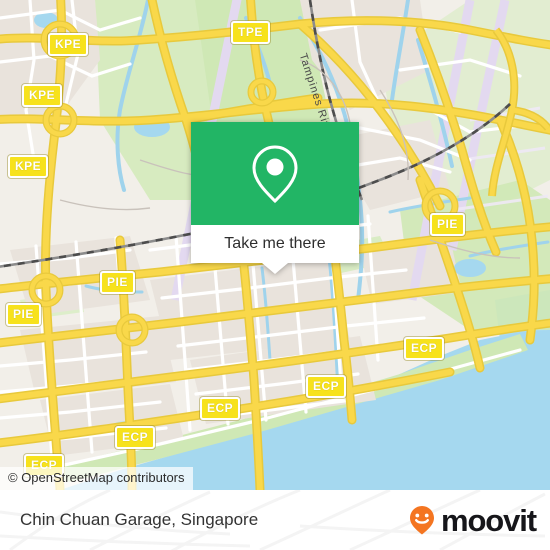 The height and width of the screenshot is (550, 550). Describe the element at coordinates (135, 437) in the screenshot. I see `highway-shield-ecp-4: ECP` at that location.